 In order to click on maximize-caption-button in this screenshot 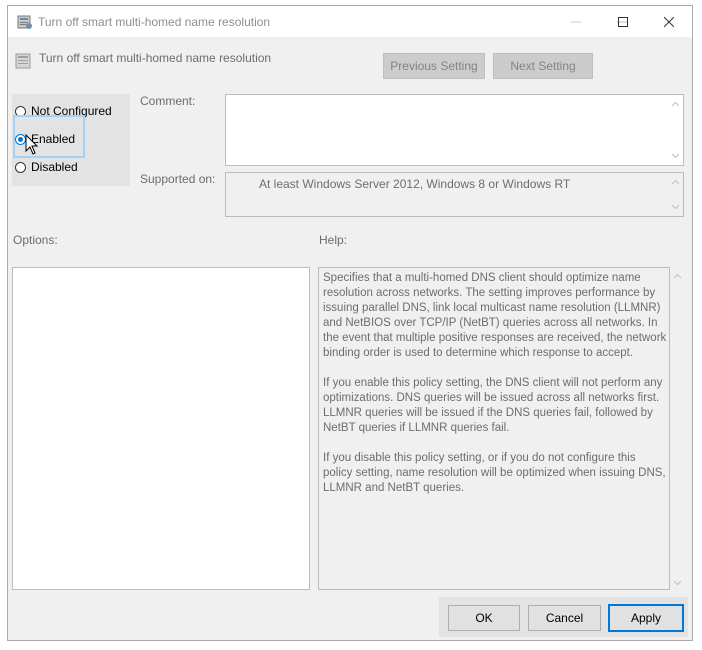, I will do `click(623, 21)`.